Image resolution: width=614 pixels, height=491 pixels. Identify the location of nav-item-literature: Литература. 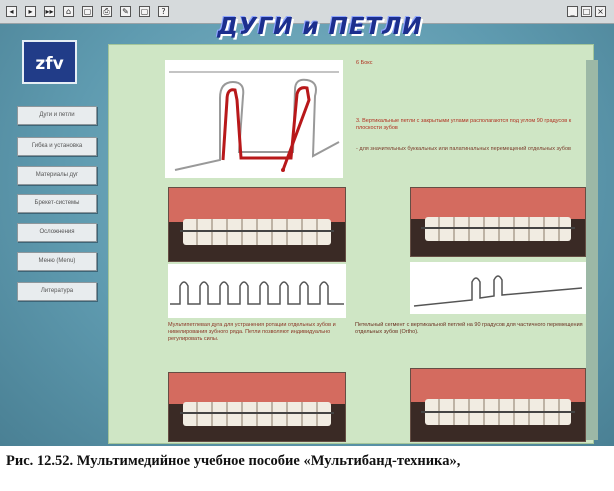
(57, 291).